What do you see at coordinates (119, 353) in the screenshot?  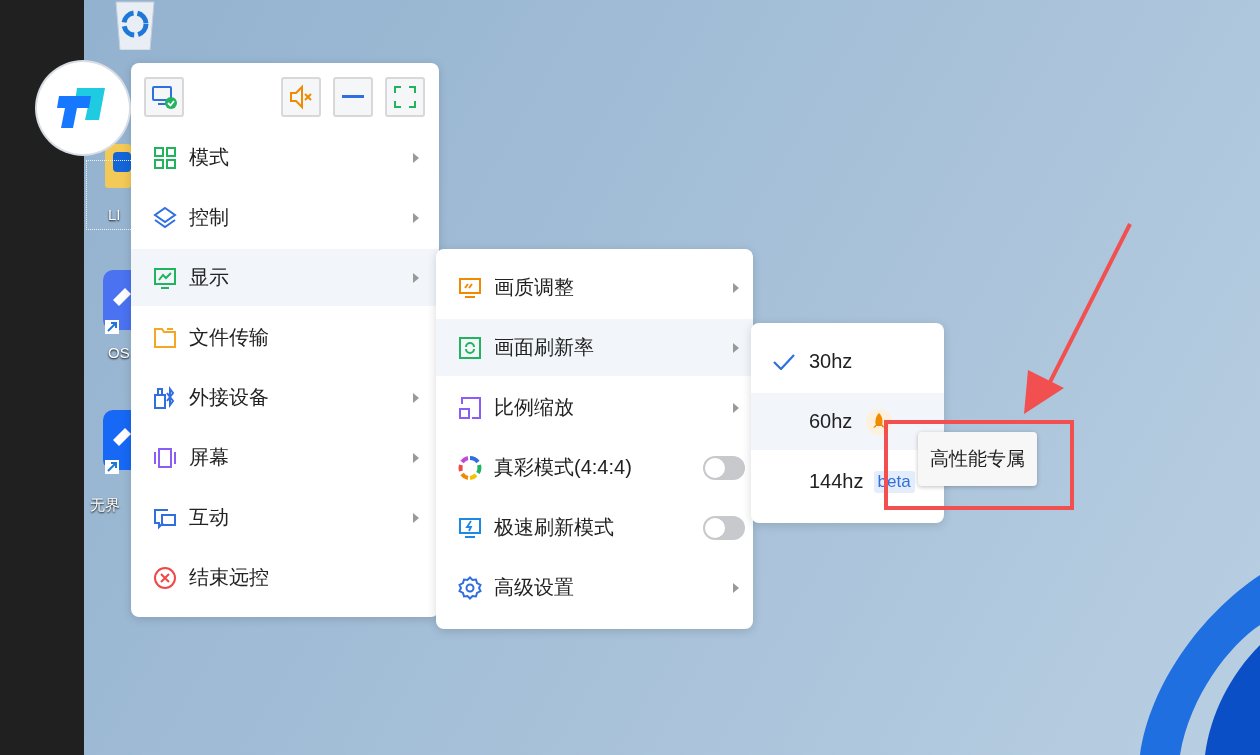 I see `desktop-icon-label: OS` at bounding box center [119, 353].